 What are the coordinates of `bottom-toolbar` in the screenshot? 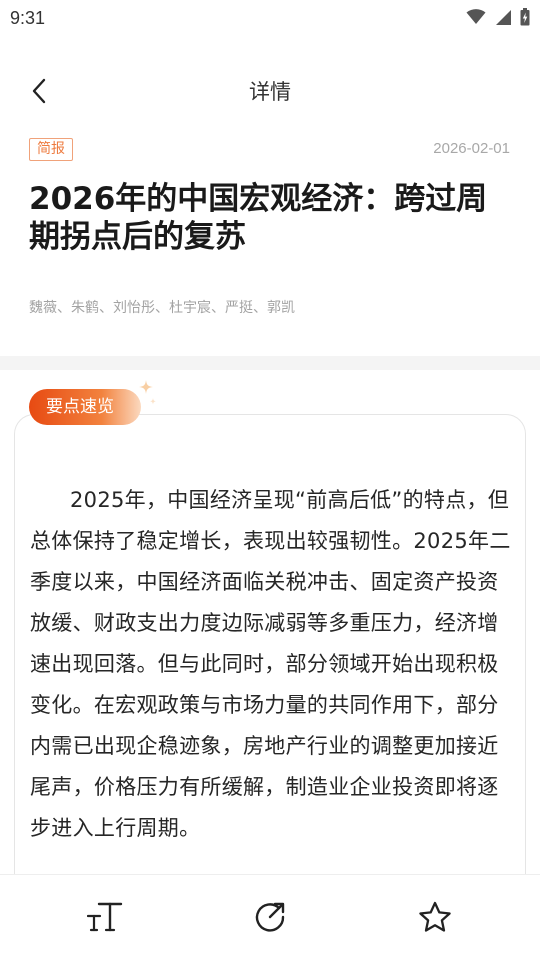 It's located at (270, 917).